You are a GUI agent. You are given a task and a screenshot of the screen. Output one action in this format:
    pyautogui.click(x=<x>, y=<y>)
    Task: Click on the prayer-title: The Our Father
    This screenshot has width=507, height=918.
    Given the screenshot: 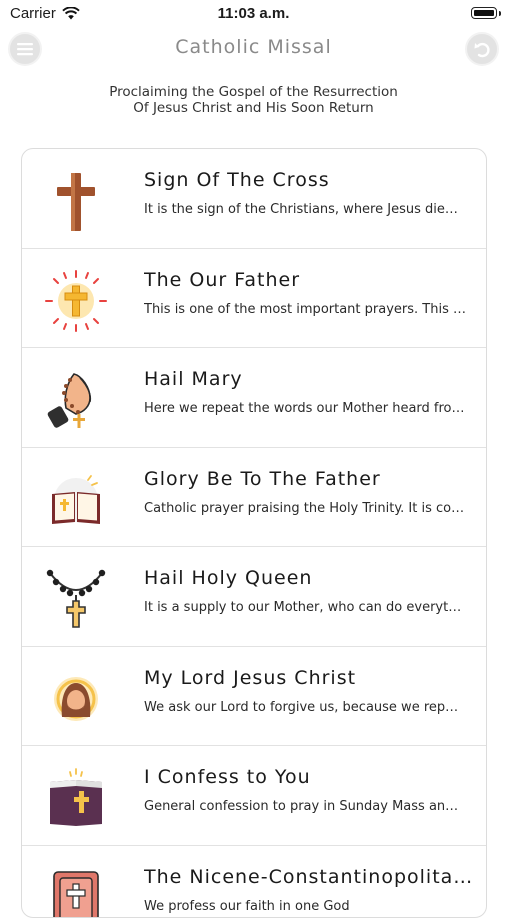 What is the action you would take?
    pyautogui.click(x=309, y=280)
    